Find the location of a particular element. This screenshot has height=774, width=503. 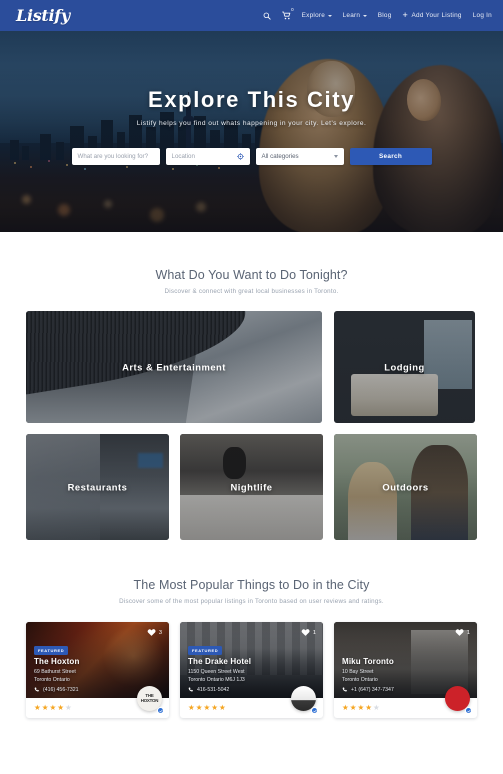

search-category-select: All categories is located at coordinates (299, 156).